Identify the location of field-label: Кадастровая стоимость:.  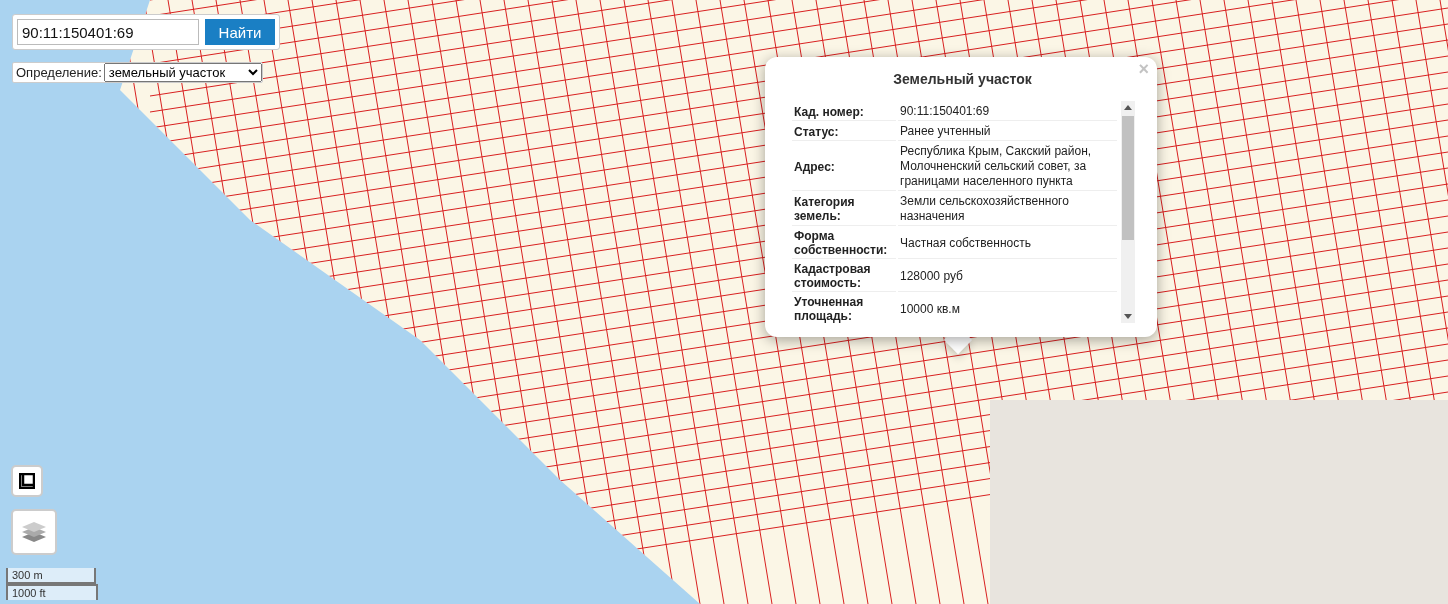
(844, 276).